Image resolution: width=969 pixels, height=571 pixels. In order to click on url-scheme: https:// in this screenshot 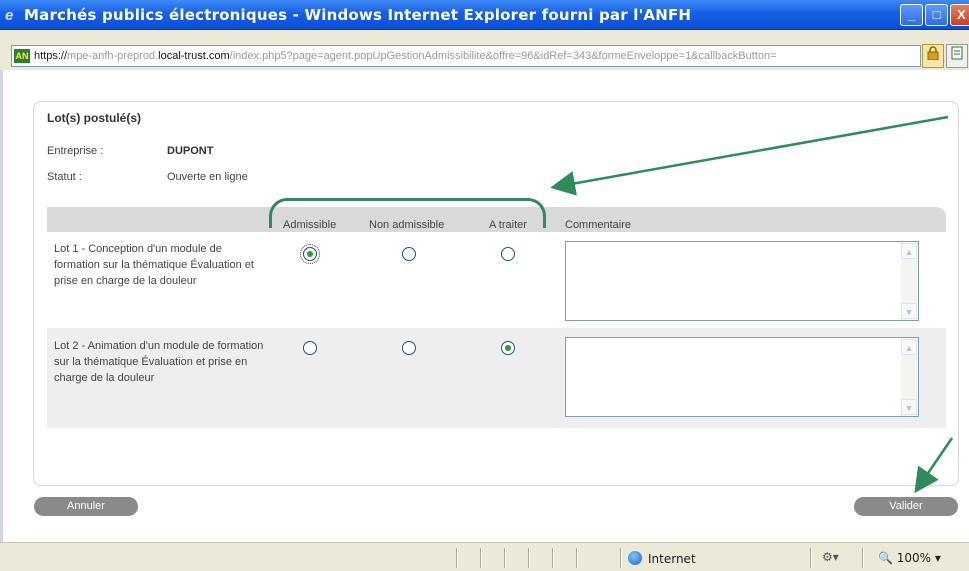, I will do `click(51, 56)`.